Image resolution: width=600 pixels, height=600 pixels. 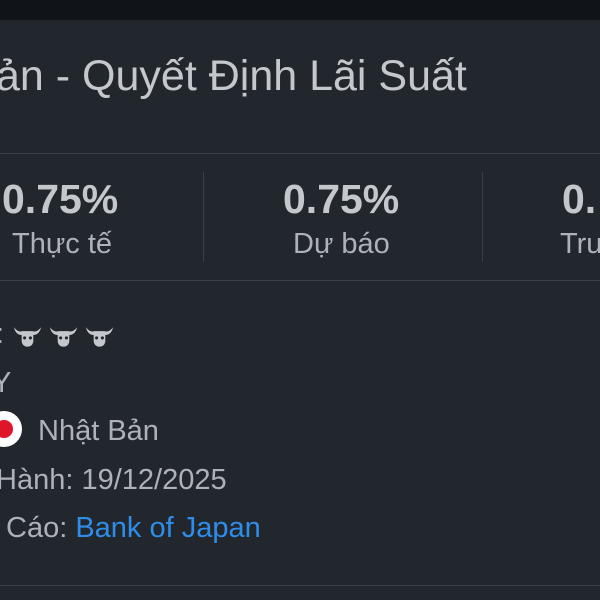 I want to click on country-name: Nhật Bản, so click(x=98, y=431).